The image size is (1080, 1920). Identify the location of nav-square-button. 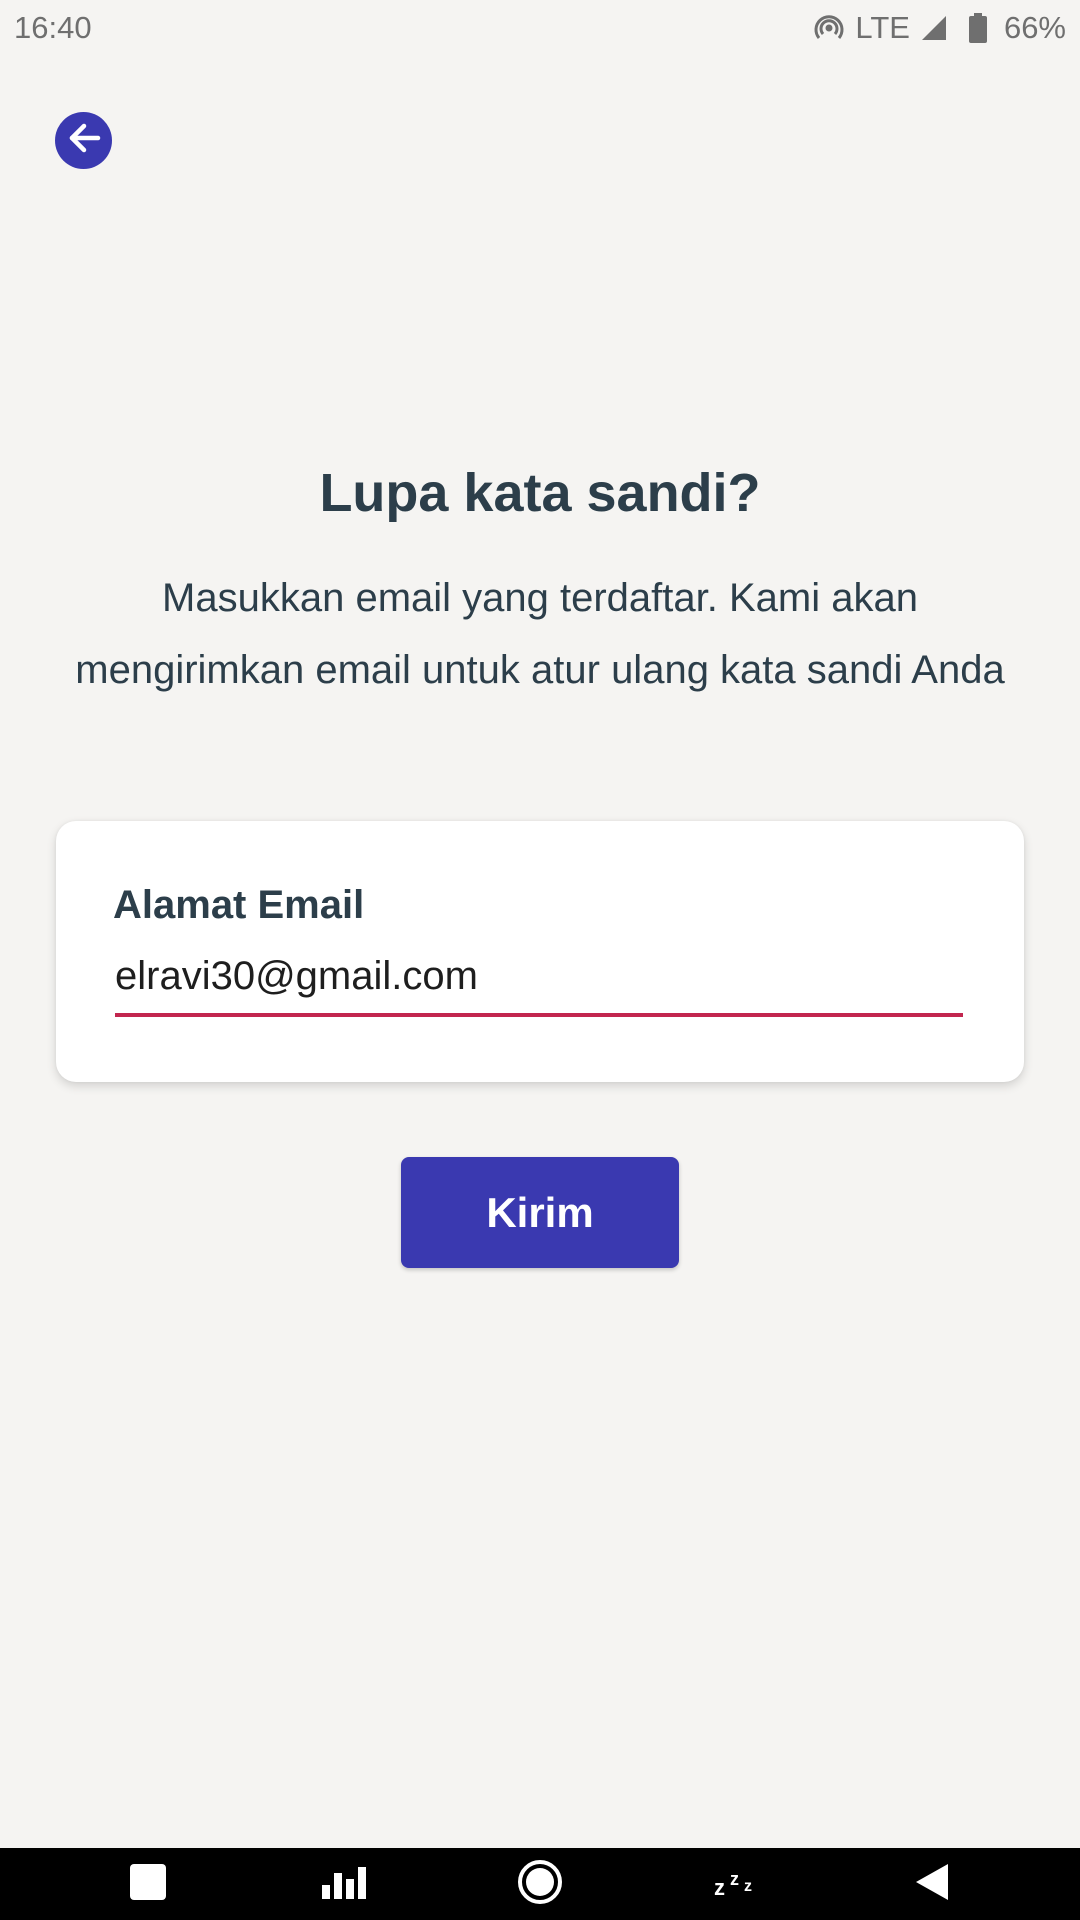
(148, 1884).